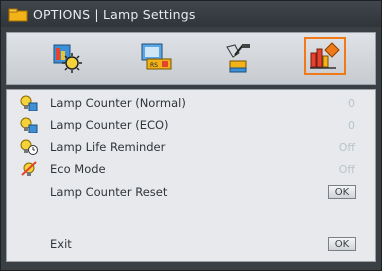  Describe the element at coordinates (191, 103) in the screenshot. I see `menu-item-lamp-counter-normal: Lamp Counter (Normal) 0` at that location.